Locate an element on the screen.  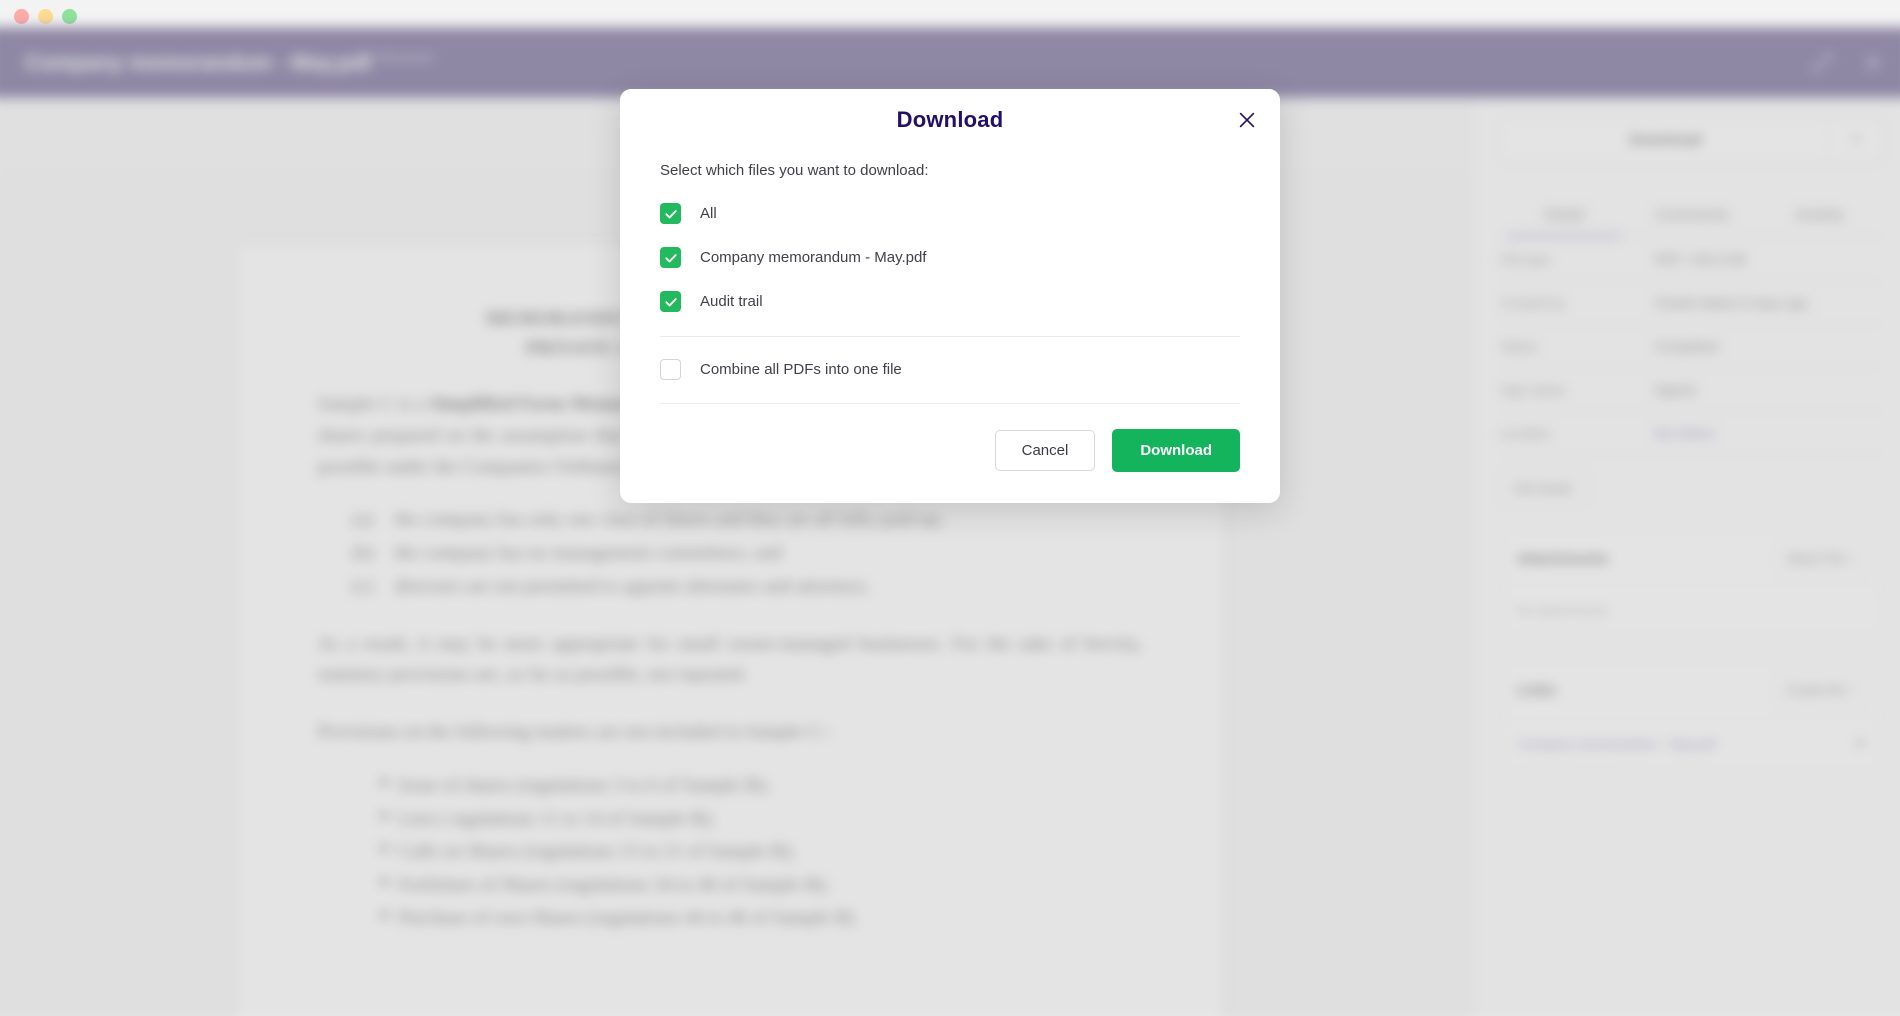
checkbox-row-audit-trail: Audit trail is located at coordinates (950, 301).